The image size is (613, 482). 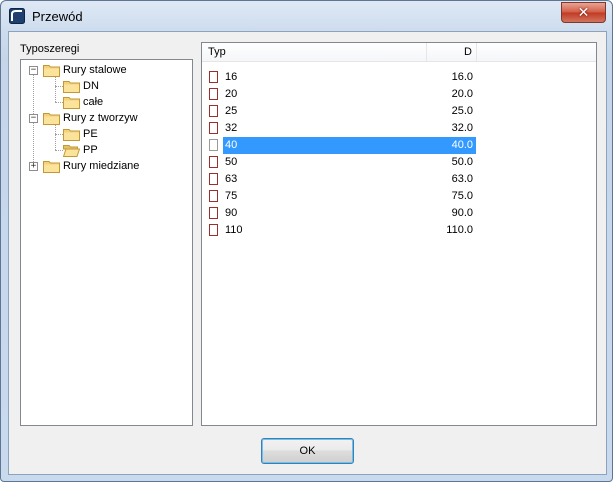 I want to click on tree-node-pp: PP, so click(x=80, y=150).